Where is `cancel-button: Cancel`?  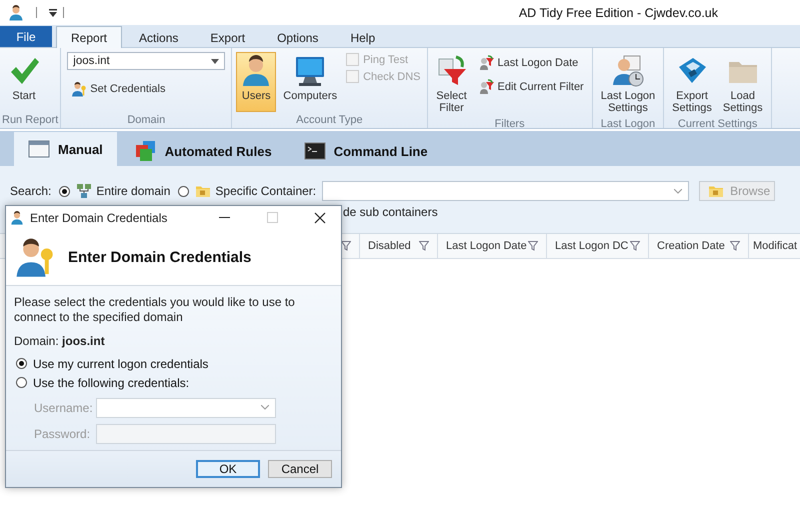
cancel-button: Cancel is located at coordinates (300, 469).